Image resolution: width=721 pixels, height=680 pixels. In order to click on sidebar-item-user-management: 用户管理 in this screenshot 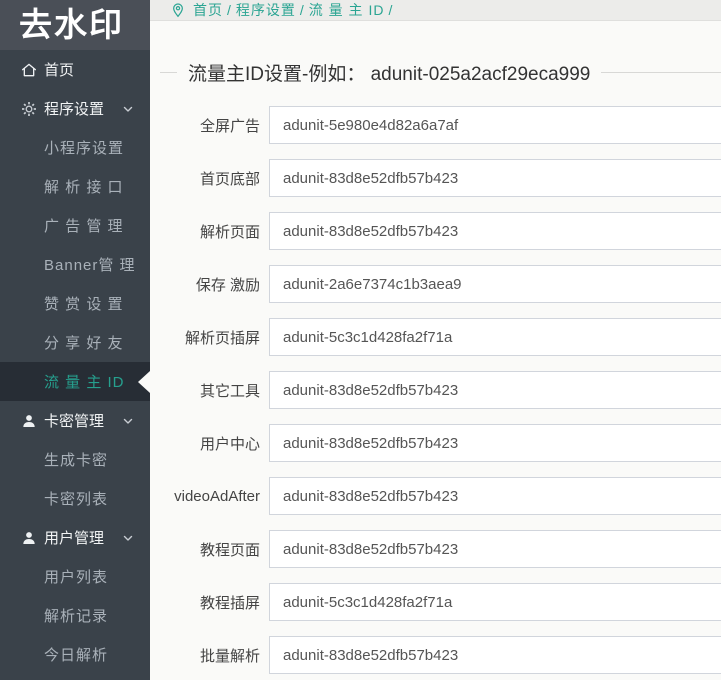, I will do `click(75, 537)`.